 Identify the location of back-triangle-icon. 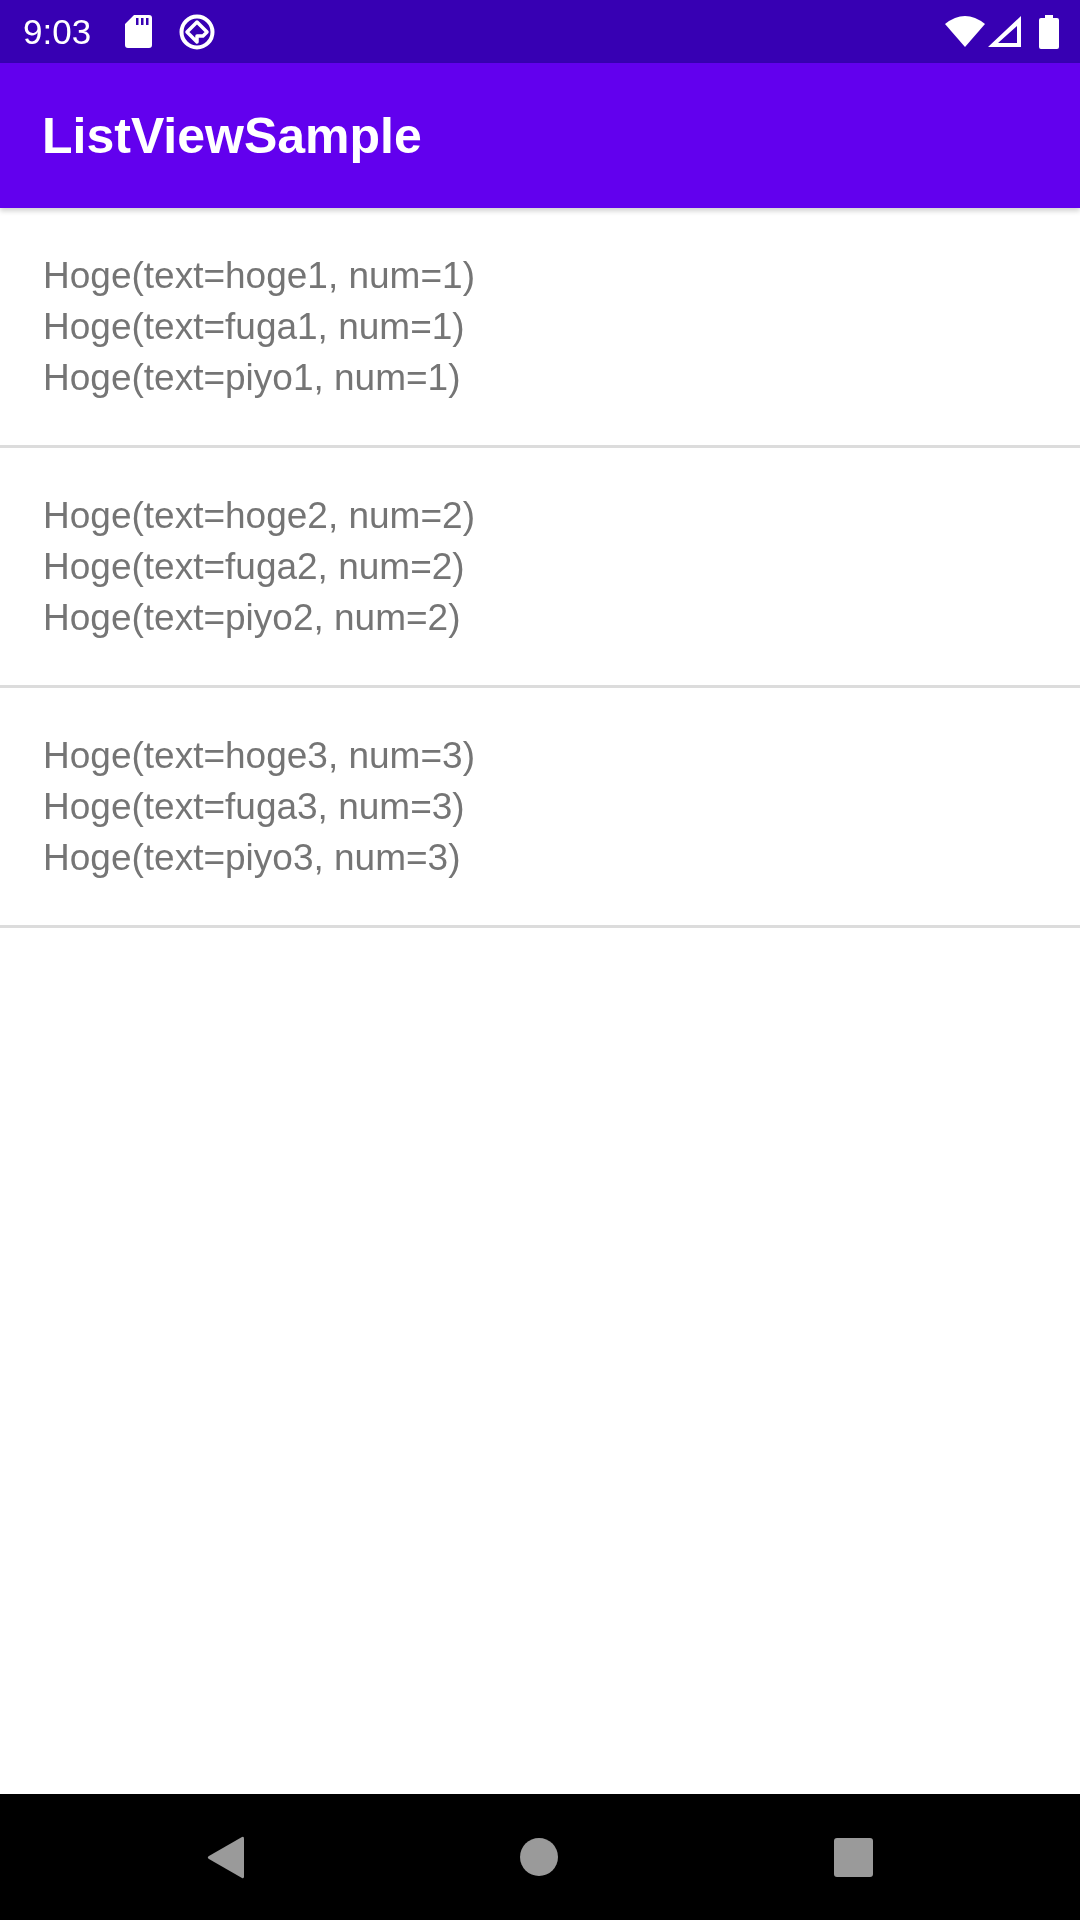
(225, 1857).